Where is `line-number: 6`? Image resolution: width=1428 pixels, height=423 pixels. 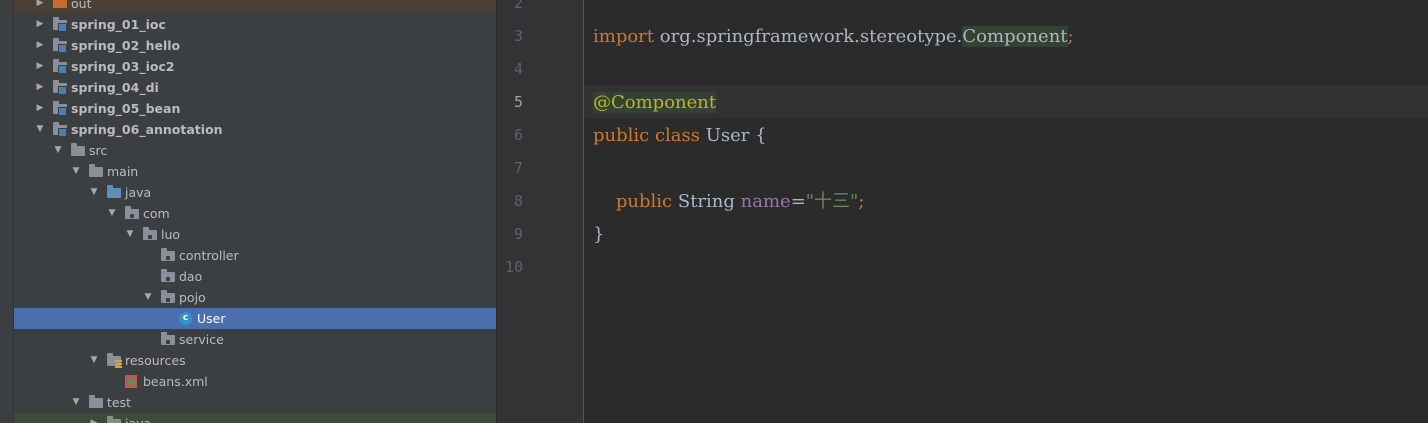
line-number: 6 is located at coordinates (518, 135).